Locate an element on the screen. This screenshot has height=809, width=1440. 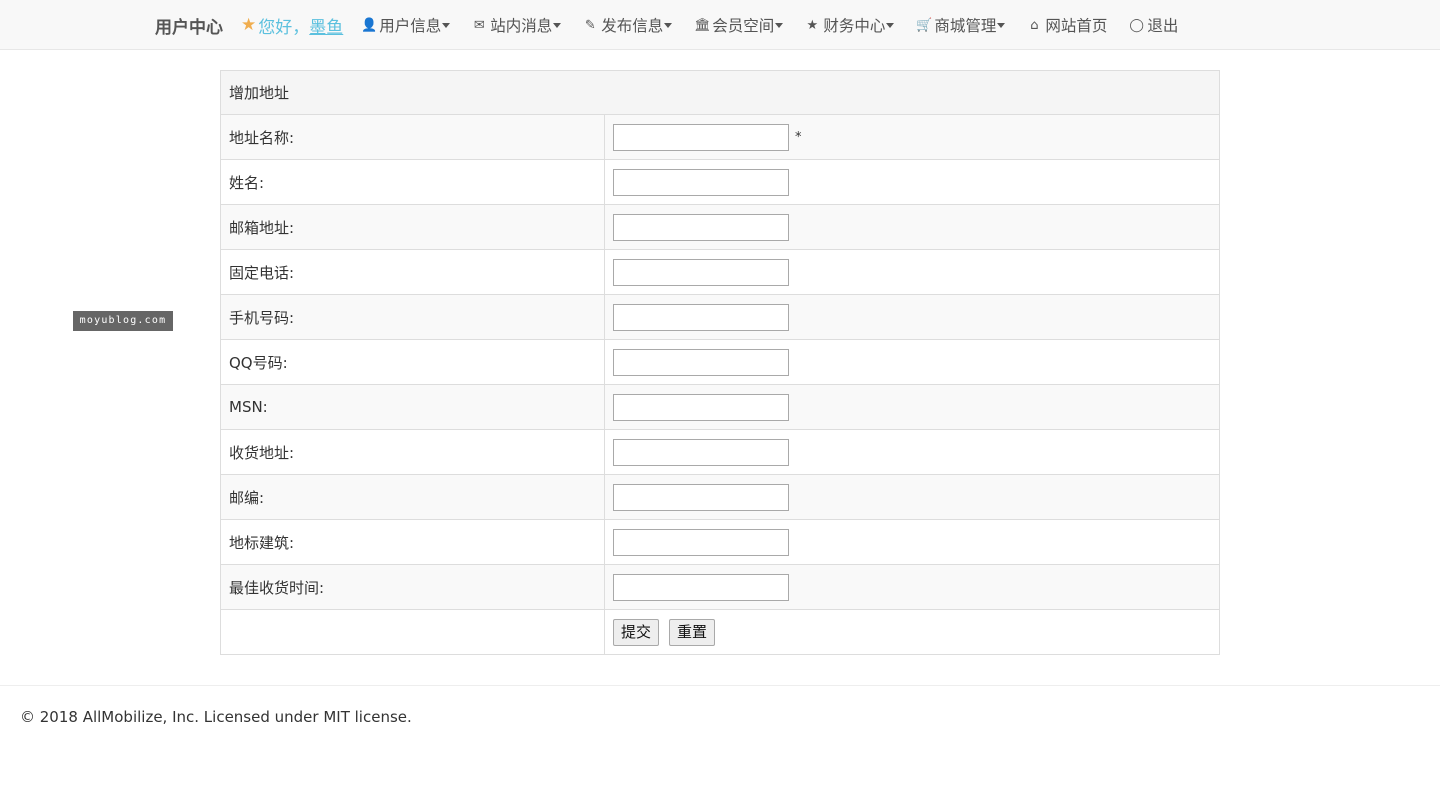
field-label: 邮编: is located at coordinates (412, 497).